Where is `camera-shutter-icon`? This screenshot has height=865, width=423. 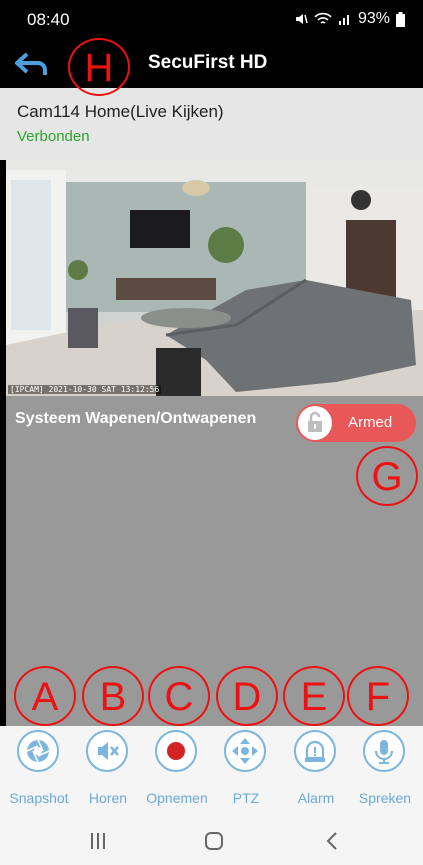
camera-shutter-icon is located at coordinates (38, 751).